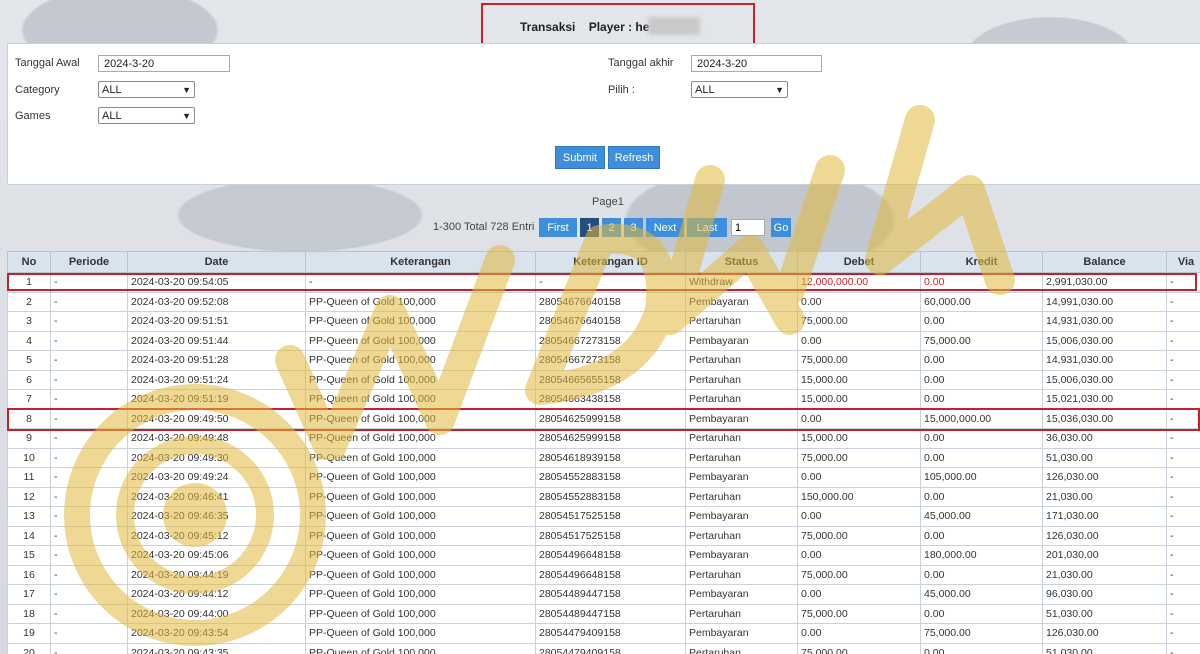 The width and height of the screenshot is (1200, 654). I want to click on submit-button: Submit, so click(580, 157).